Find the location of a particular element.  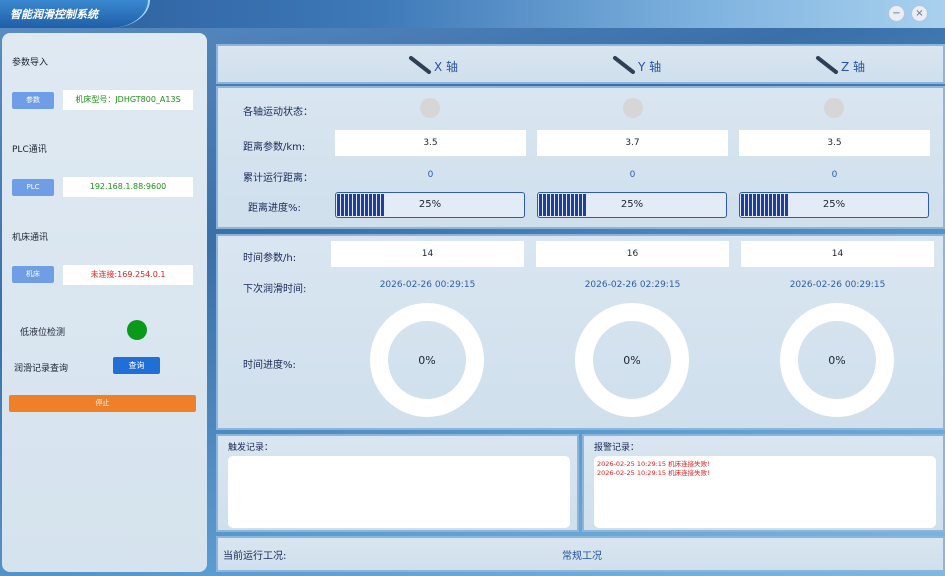

time-param-label: 时间参数/h: is located at coordinates (270, 258).